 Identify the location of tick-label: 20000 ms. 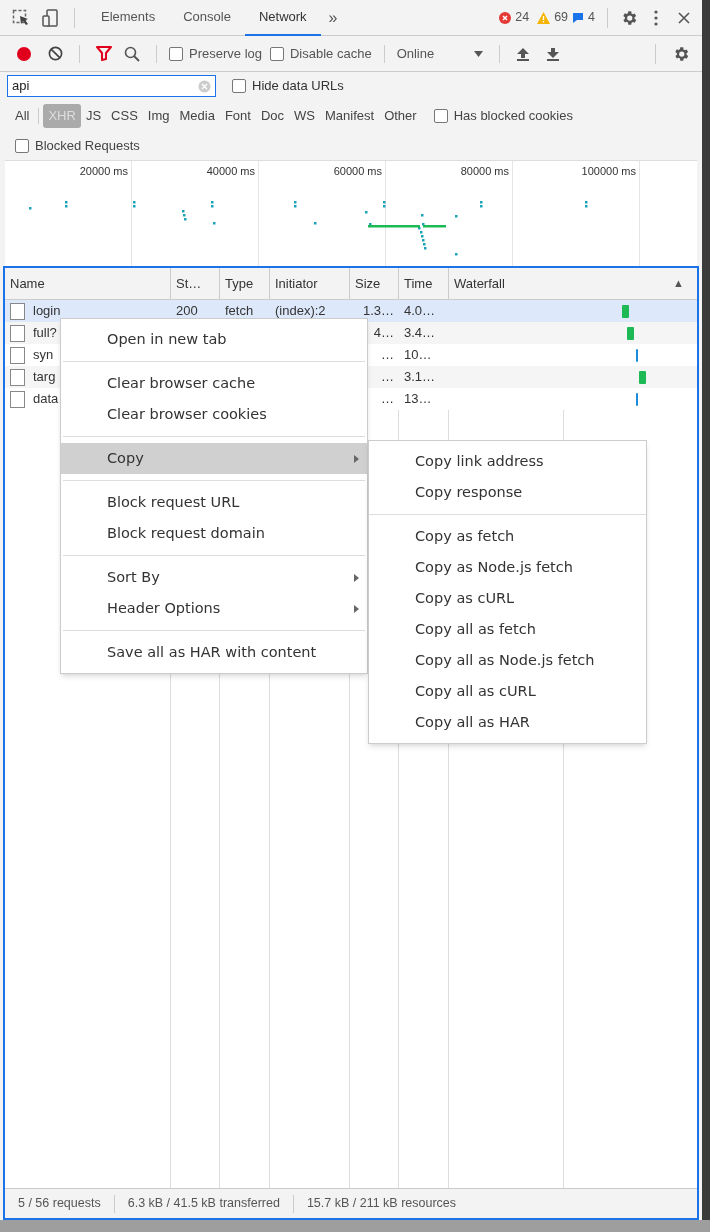
(103, 170).